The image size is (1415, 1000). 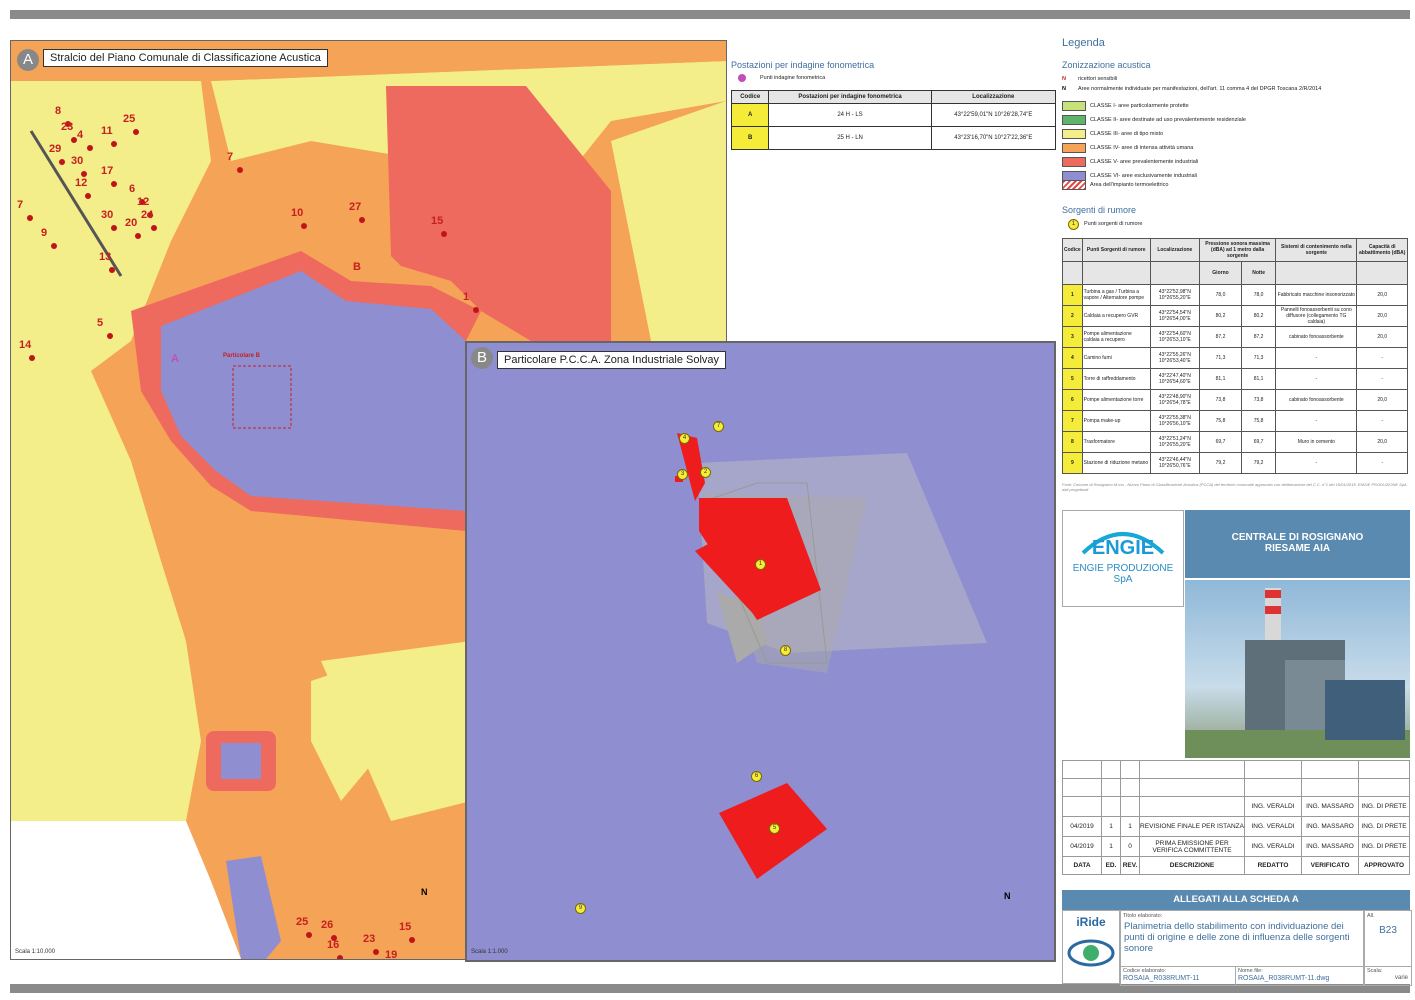 I want to click on eye-icon, so click(x=1091, y=953).